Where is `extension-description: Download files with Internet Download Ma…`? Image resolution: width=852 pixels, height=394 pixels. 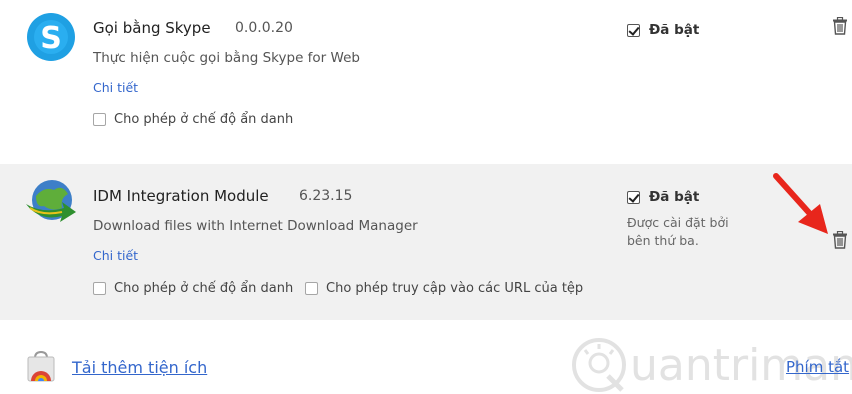
extension-description: Download files with Internet Download Ma… is located at coordinates (255, 226).